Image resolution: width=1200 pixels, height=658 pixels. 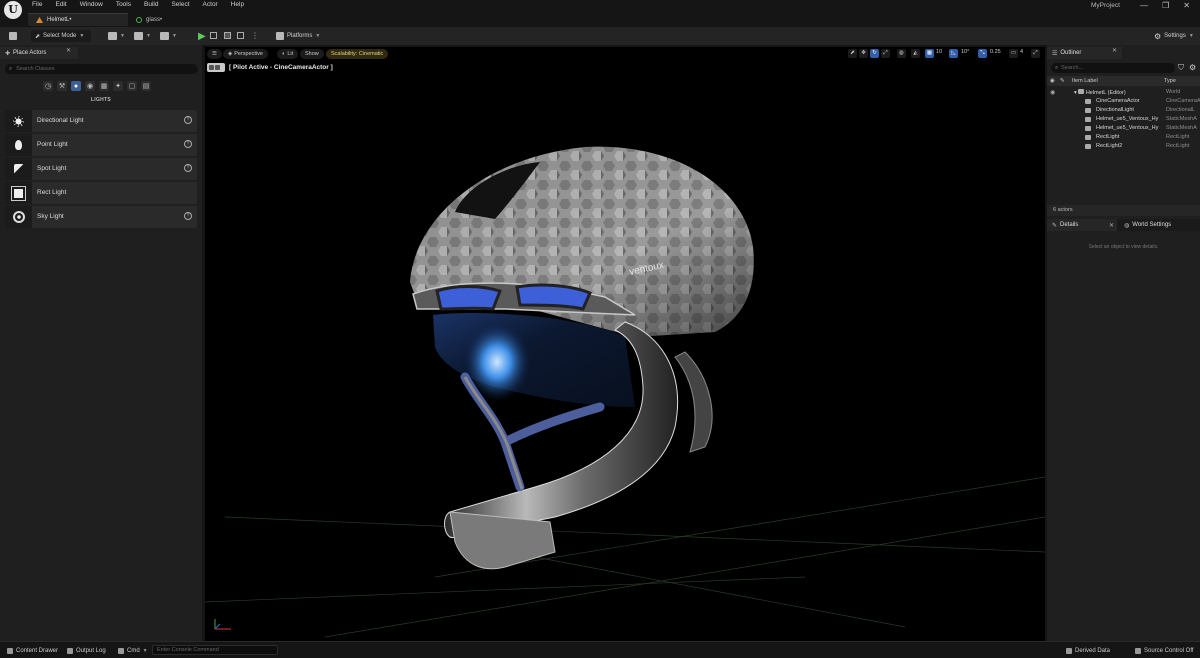 I want to click on world-space-icon: ◍, so click(x=901, y=53).